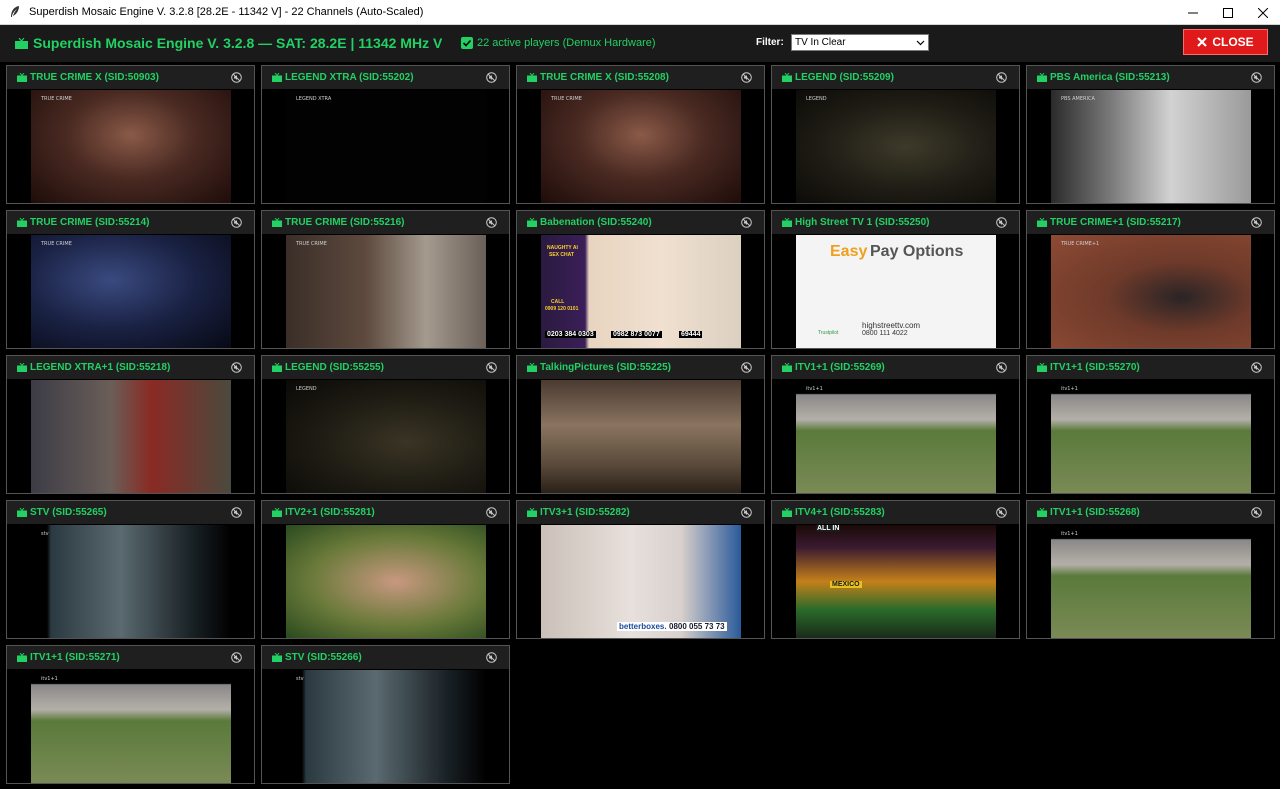 This screenshot has width=1280, height=789. What do you see at coordinates (385, 77) in the screenshot?
I see `channel-tile-header: LEGEND XTRA (SID:55202)` at bounding box center [385, 77].